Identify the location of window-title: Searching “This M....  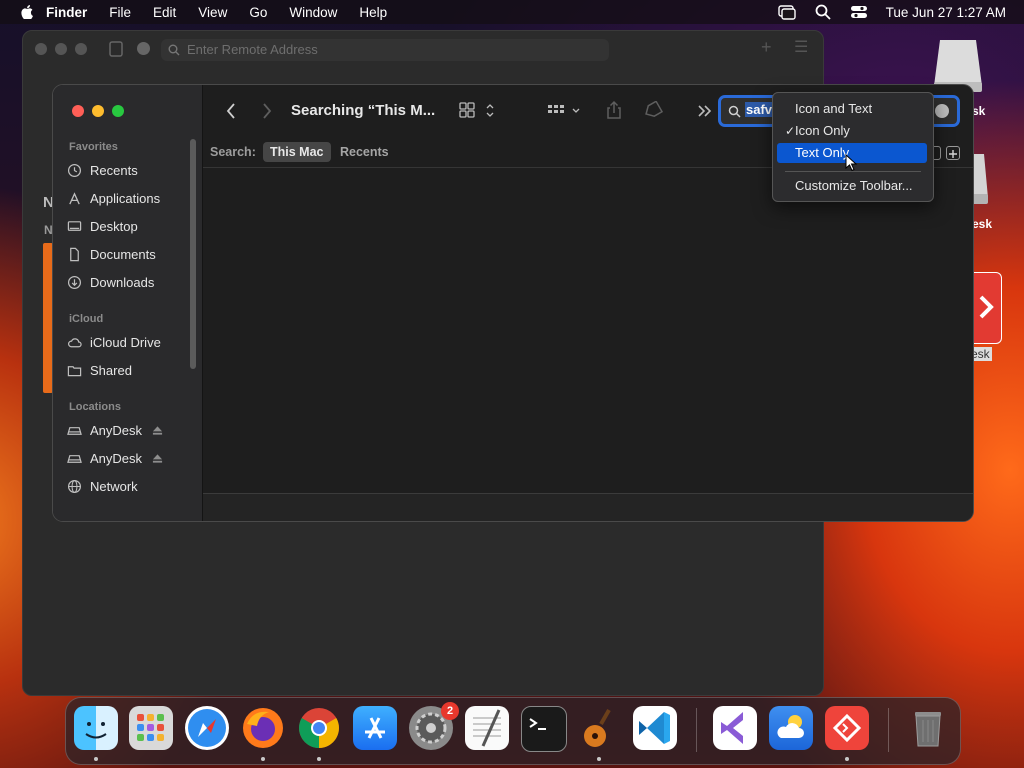
(363, 110).